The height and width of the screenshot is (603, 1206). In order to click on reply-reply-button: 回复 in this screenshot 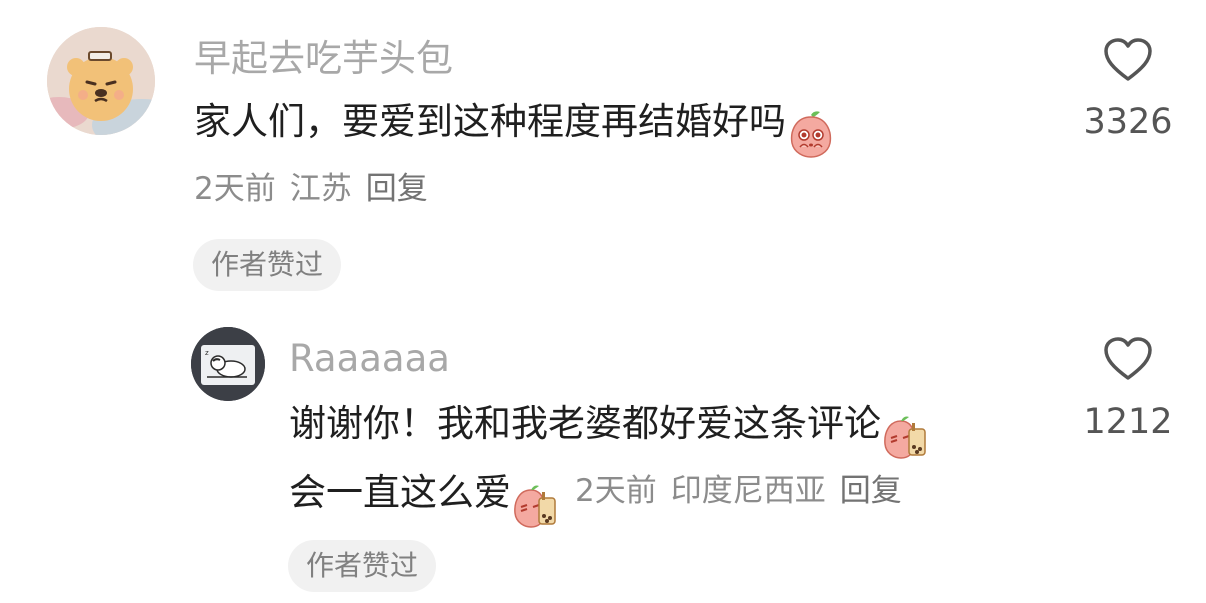, I will do `click(871, 491)`.